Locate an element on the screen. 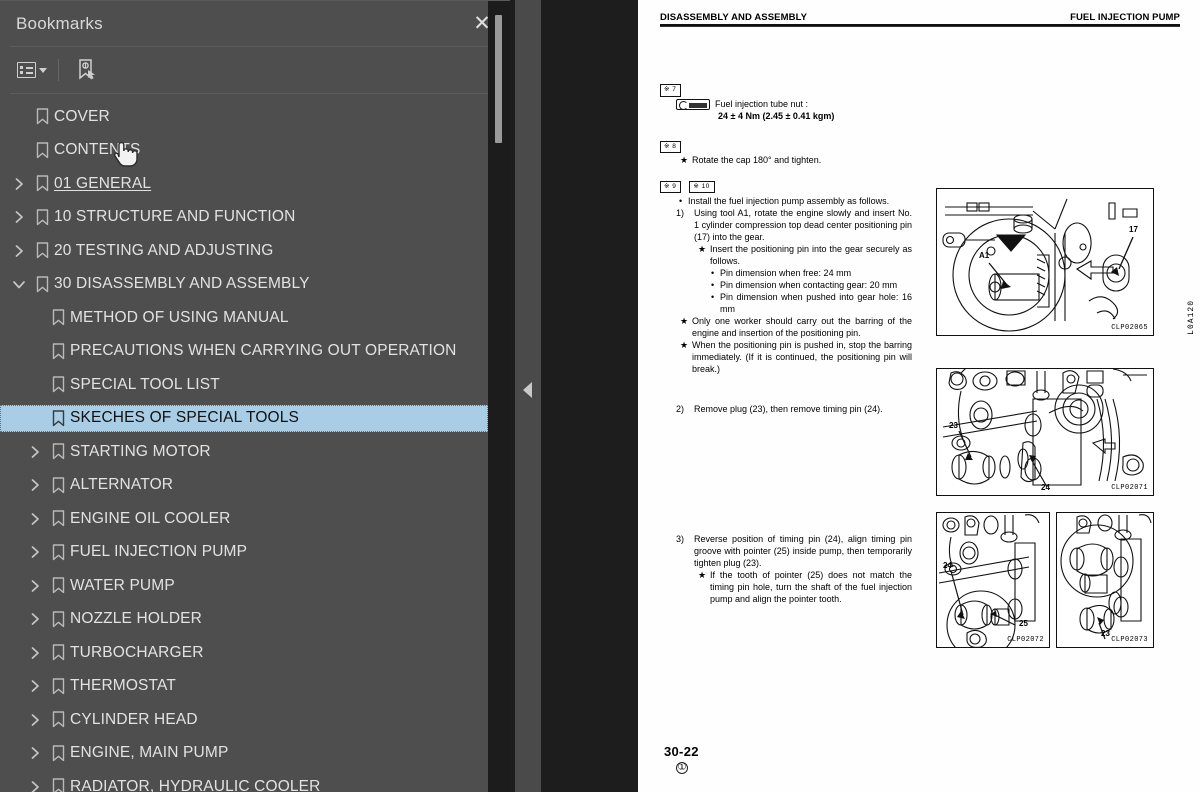  bookmarks-scrollbar is located at coordinates (499, 396).